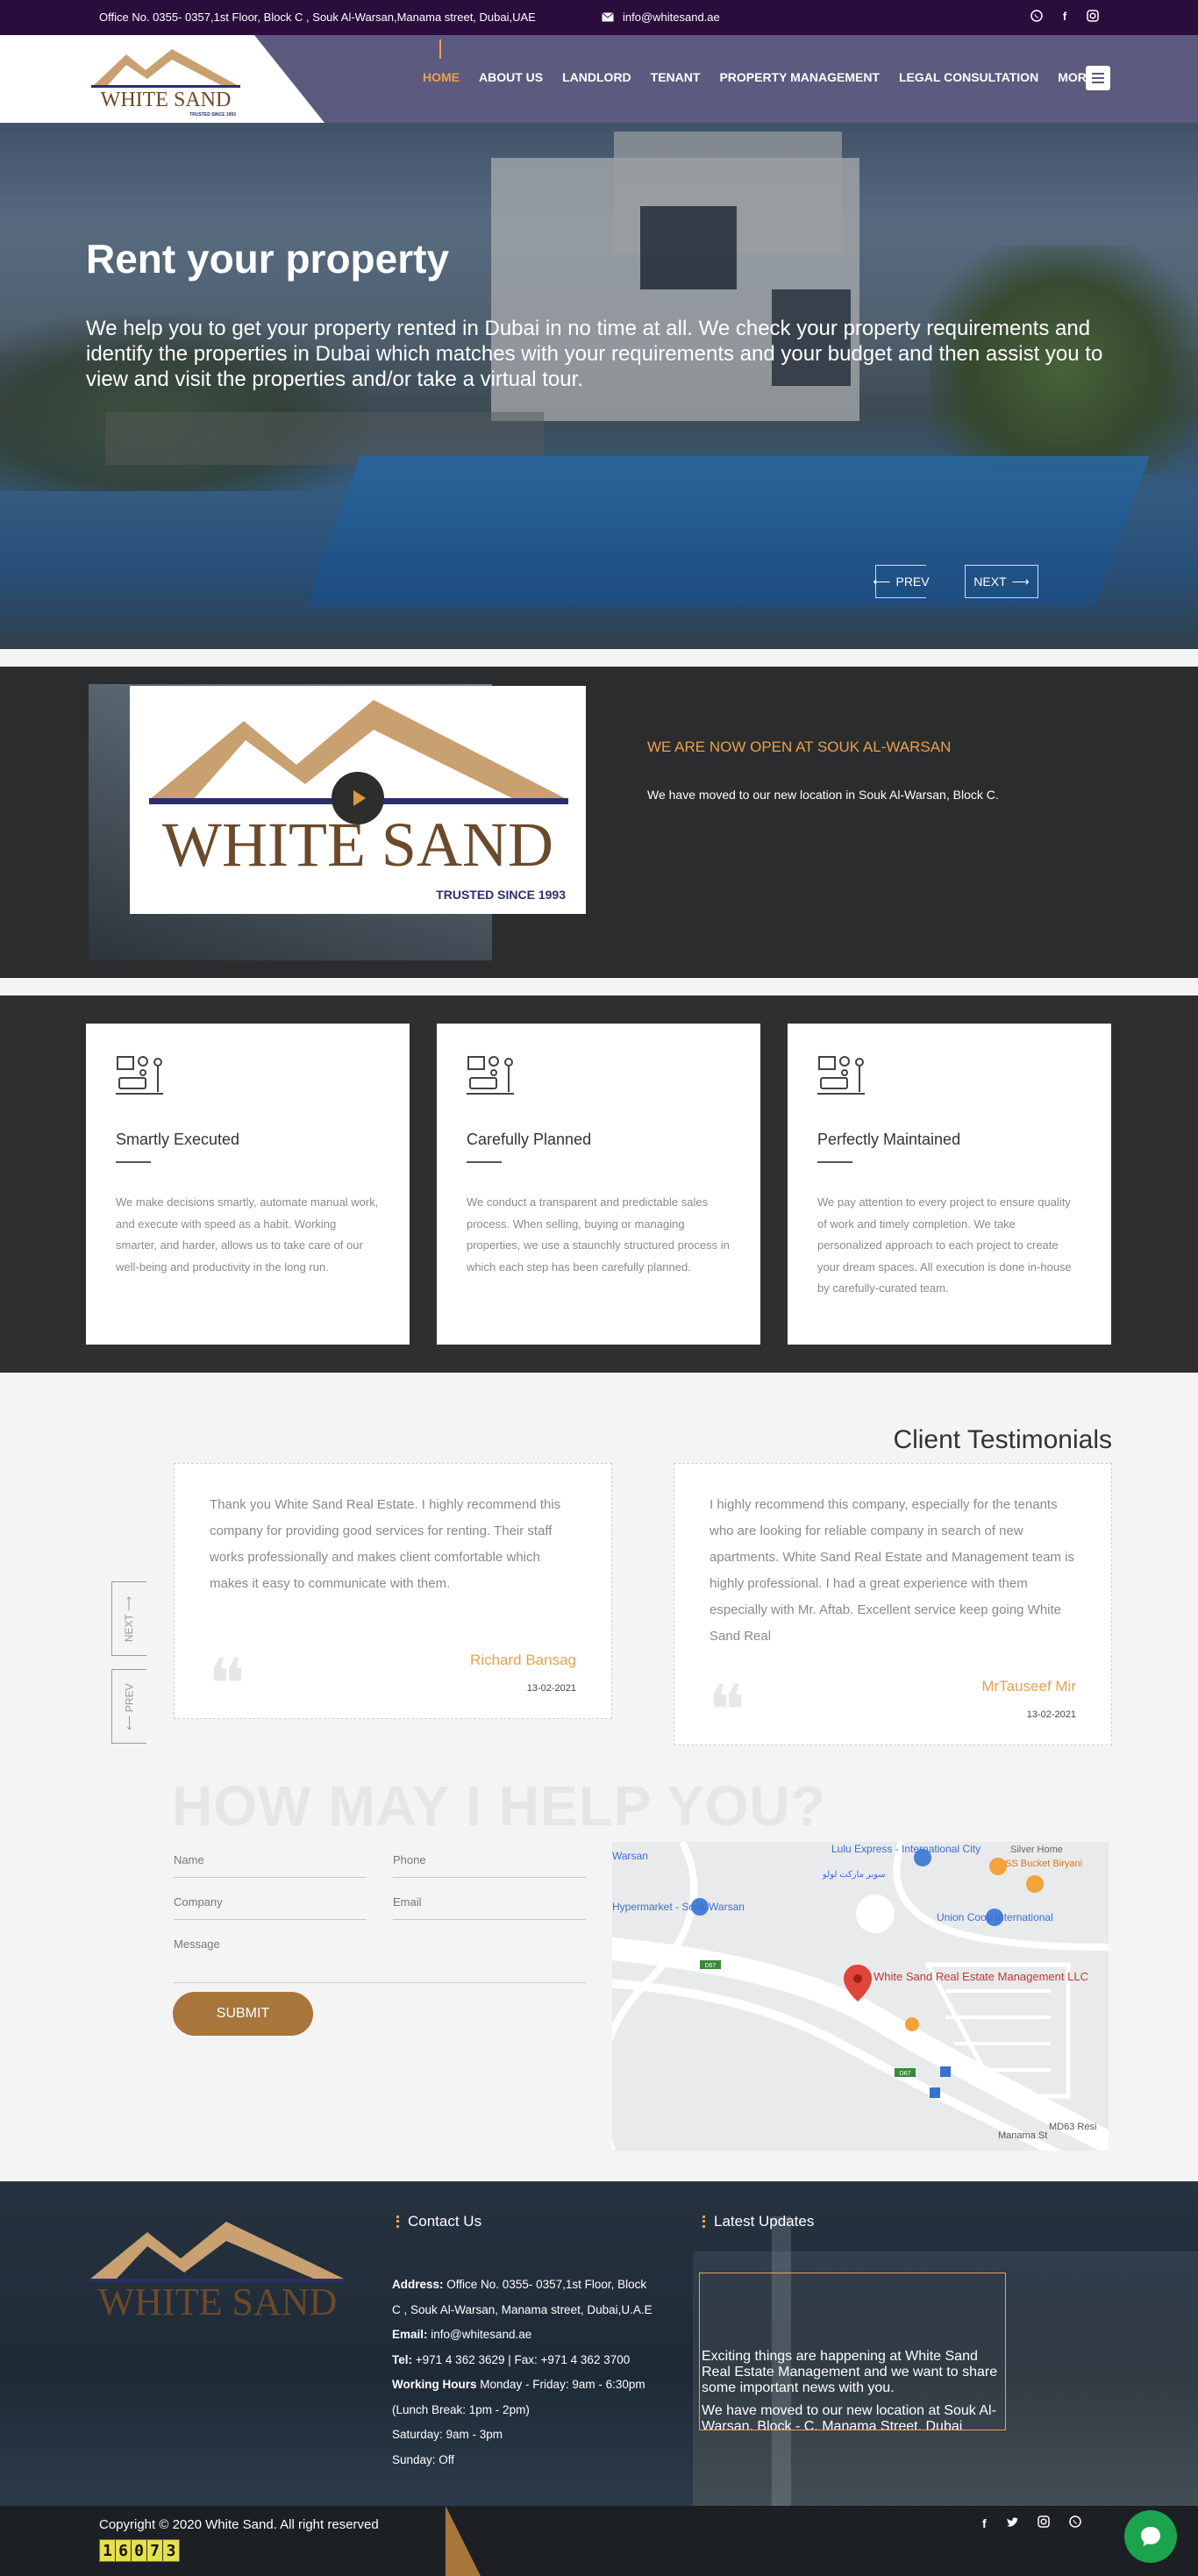 This screenshot has height=2576, width=1198. What do you see at coordinates (270, 1866) in the screenshot?
I see `name-field: Name` at bounding box center [270, 1866].